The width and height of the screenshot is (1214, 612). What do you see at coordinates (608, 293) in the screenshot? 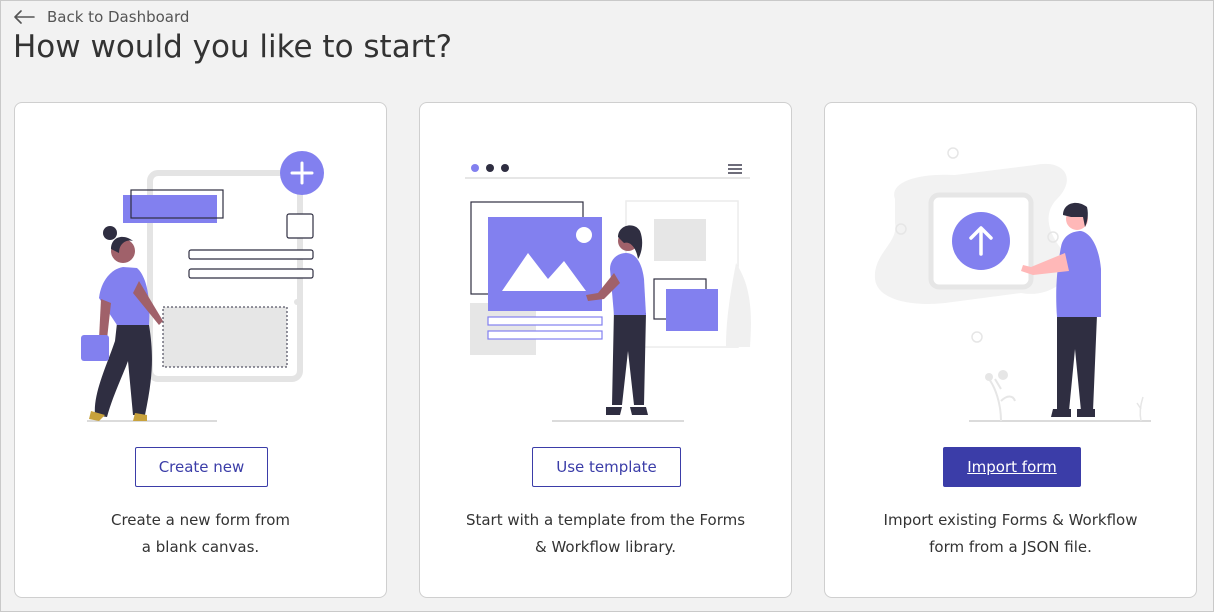
I see `template-illustration` at bounding box center [608, 293].